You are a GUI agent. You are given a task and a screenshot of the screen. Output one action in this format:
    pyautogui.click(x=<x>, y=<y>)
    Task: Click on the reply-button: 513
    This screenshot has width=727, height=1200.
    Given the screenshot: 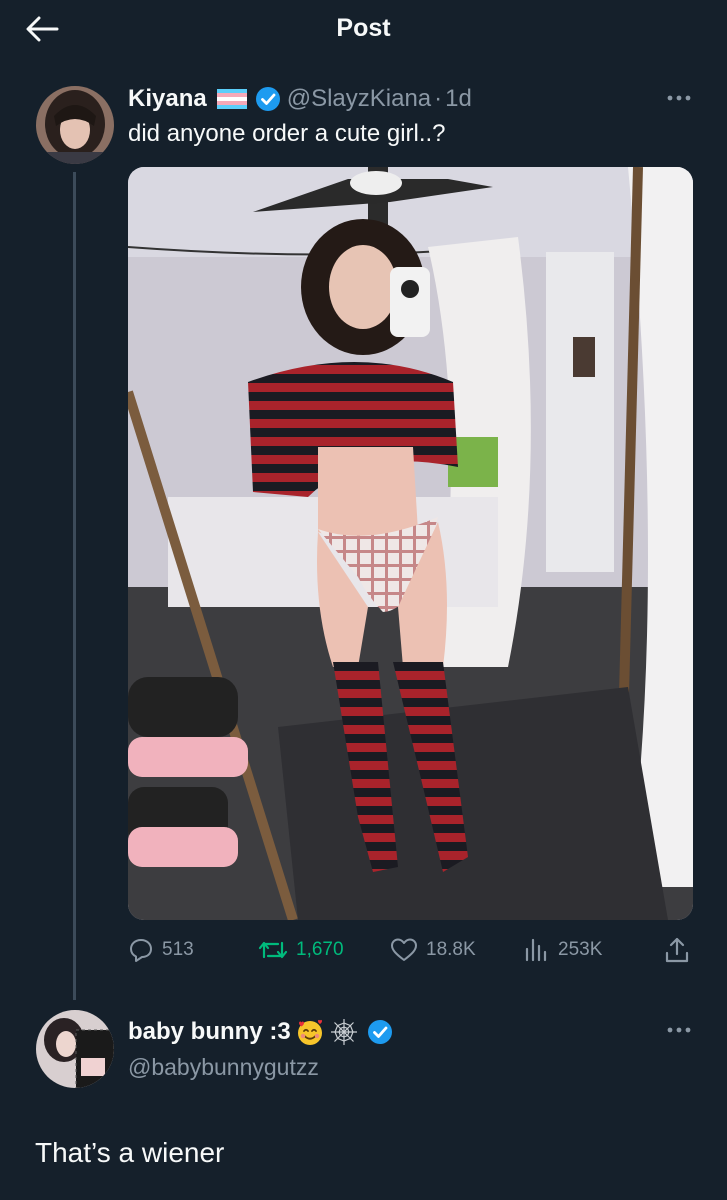 What is the action you would take?
    pyautogui.click(x=161, y=950)
    